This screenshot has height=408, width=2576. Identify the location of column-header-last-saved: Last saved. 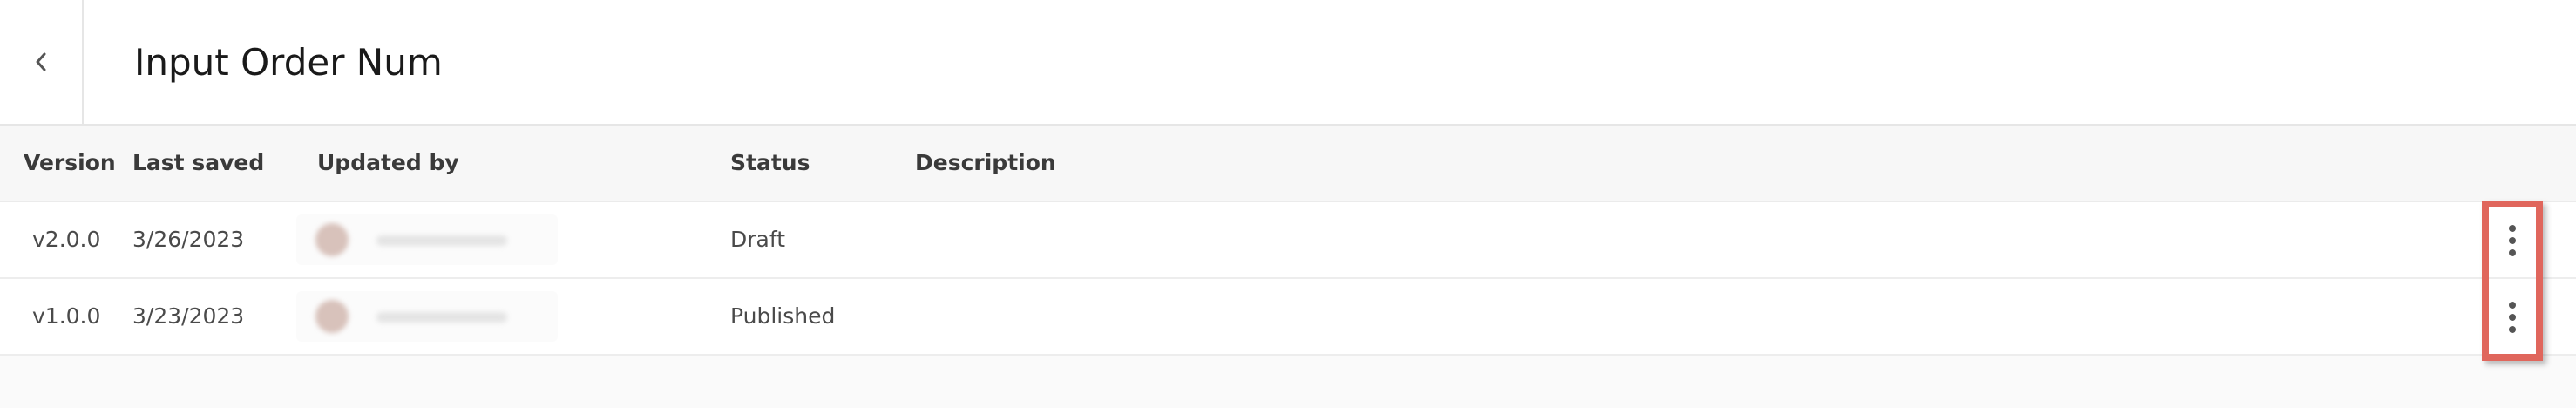
(198, 163).